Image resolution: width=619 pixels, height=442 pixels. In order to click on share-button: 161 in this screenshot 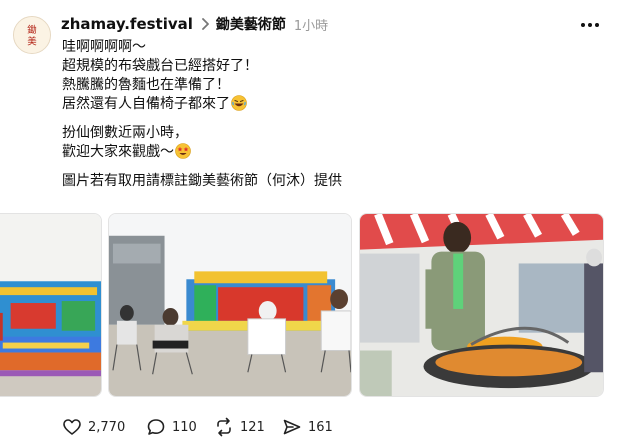, I will do `click(307, 427)`.